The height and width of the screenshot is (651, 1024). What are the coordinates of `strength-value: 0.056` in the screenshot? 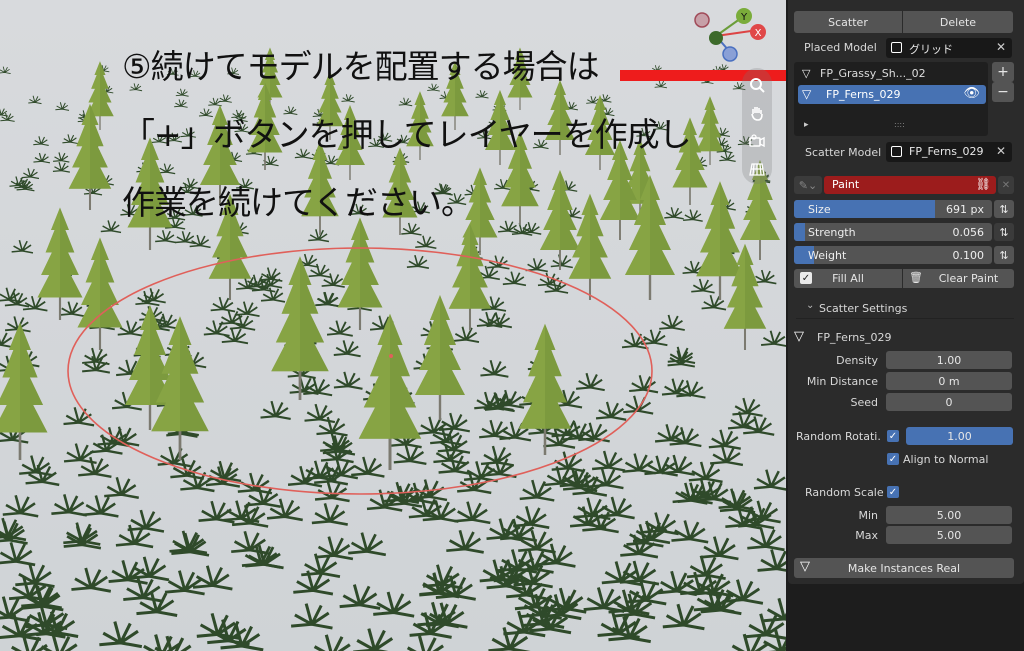 It's located at (968, 232).